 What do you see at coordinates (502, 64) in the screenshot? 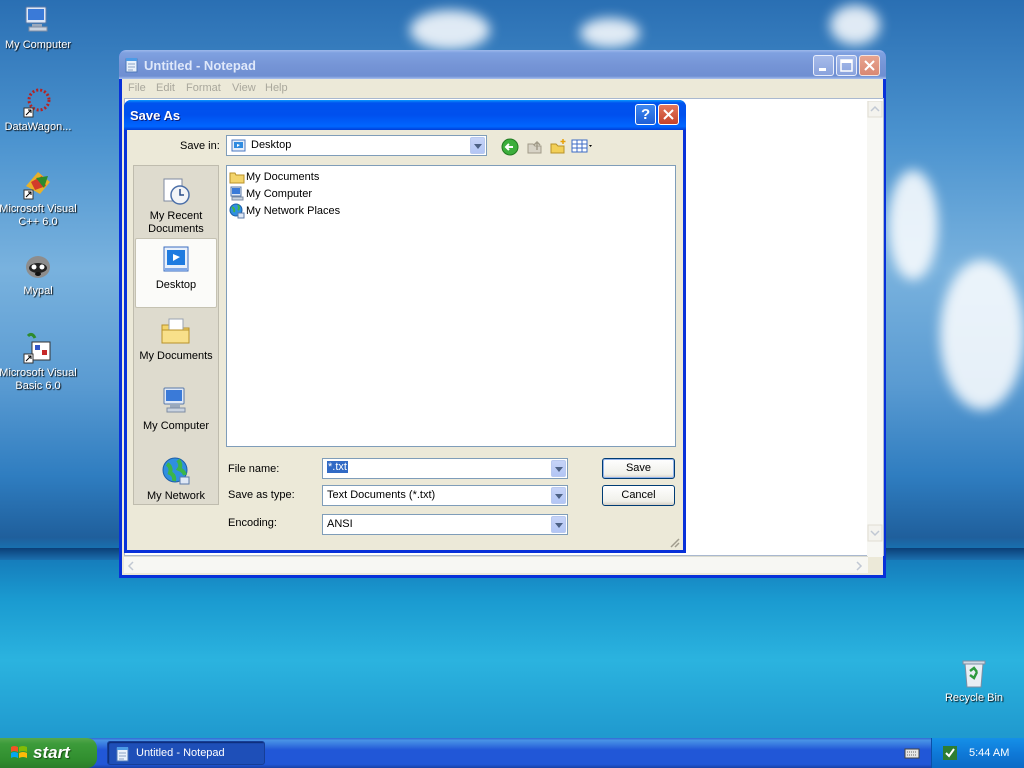
I see `notepad-title-bar: Untitled - Notepad` at bounding box center [502, 64].